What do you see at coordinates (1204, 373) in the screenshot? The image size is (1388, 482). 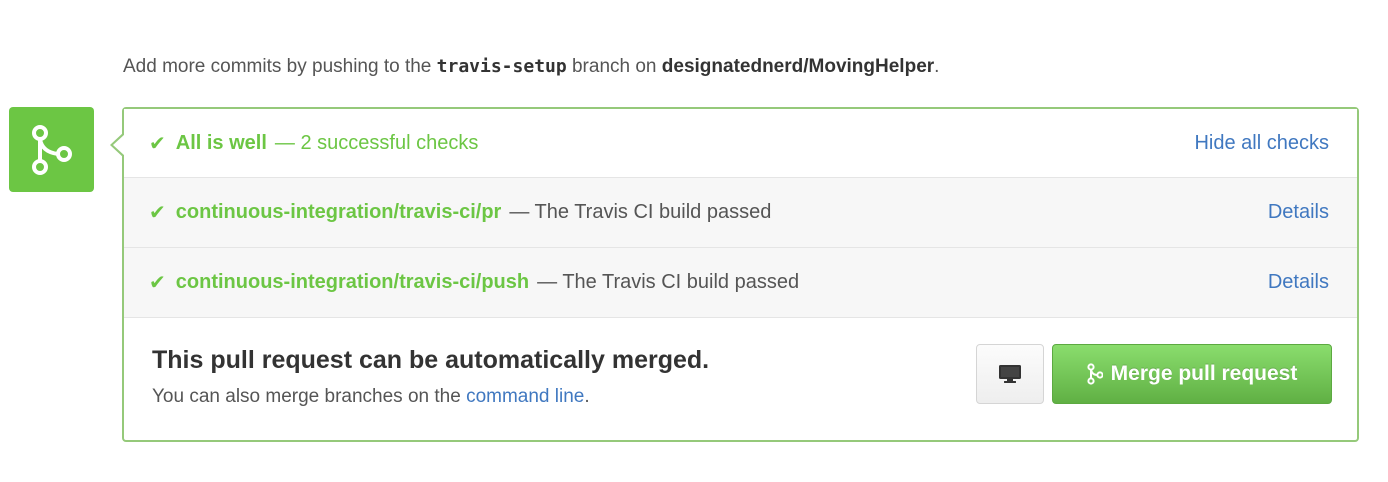 I see `merge-button-label: Merge pull request` at bounding box center [1204, 373].